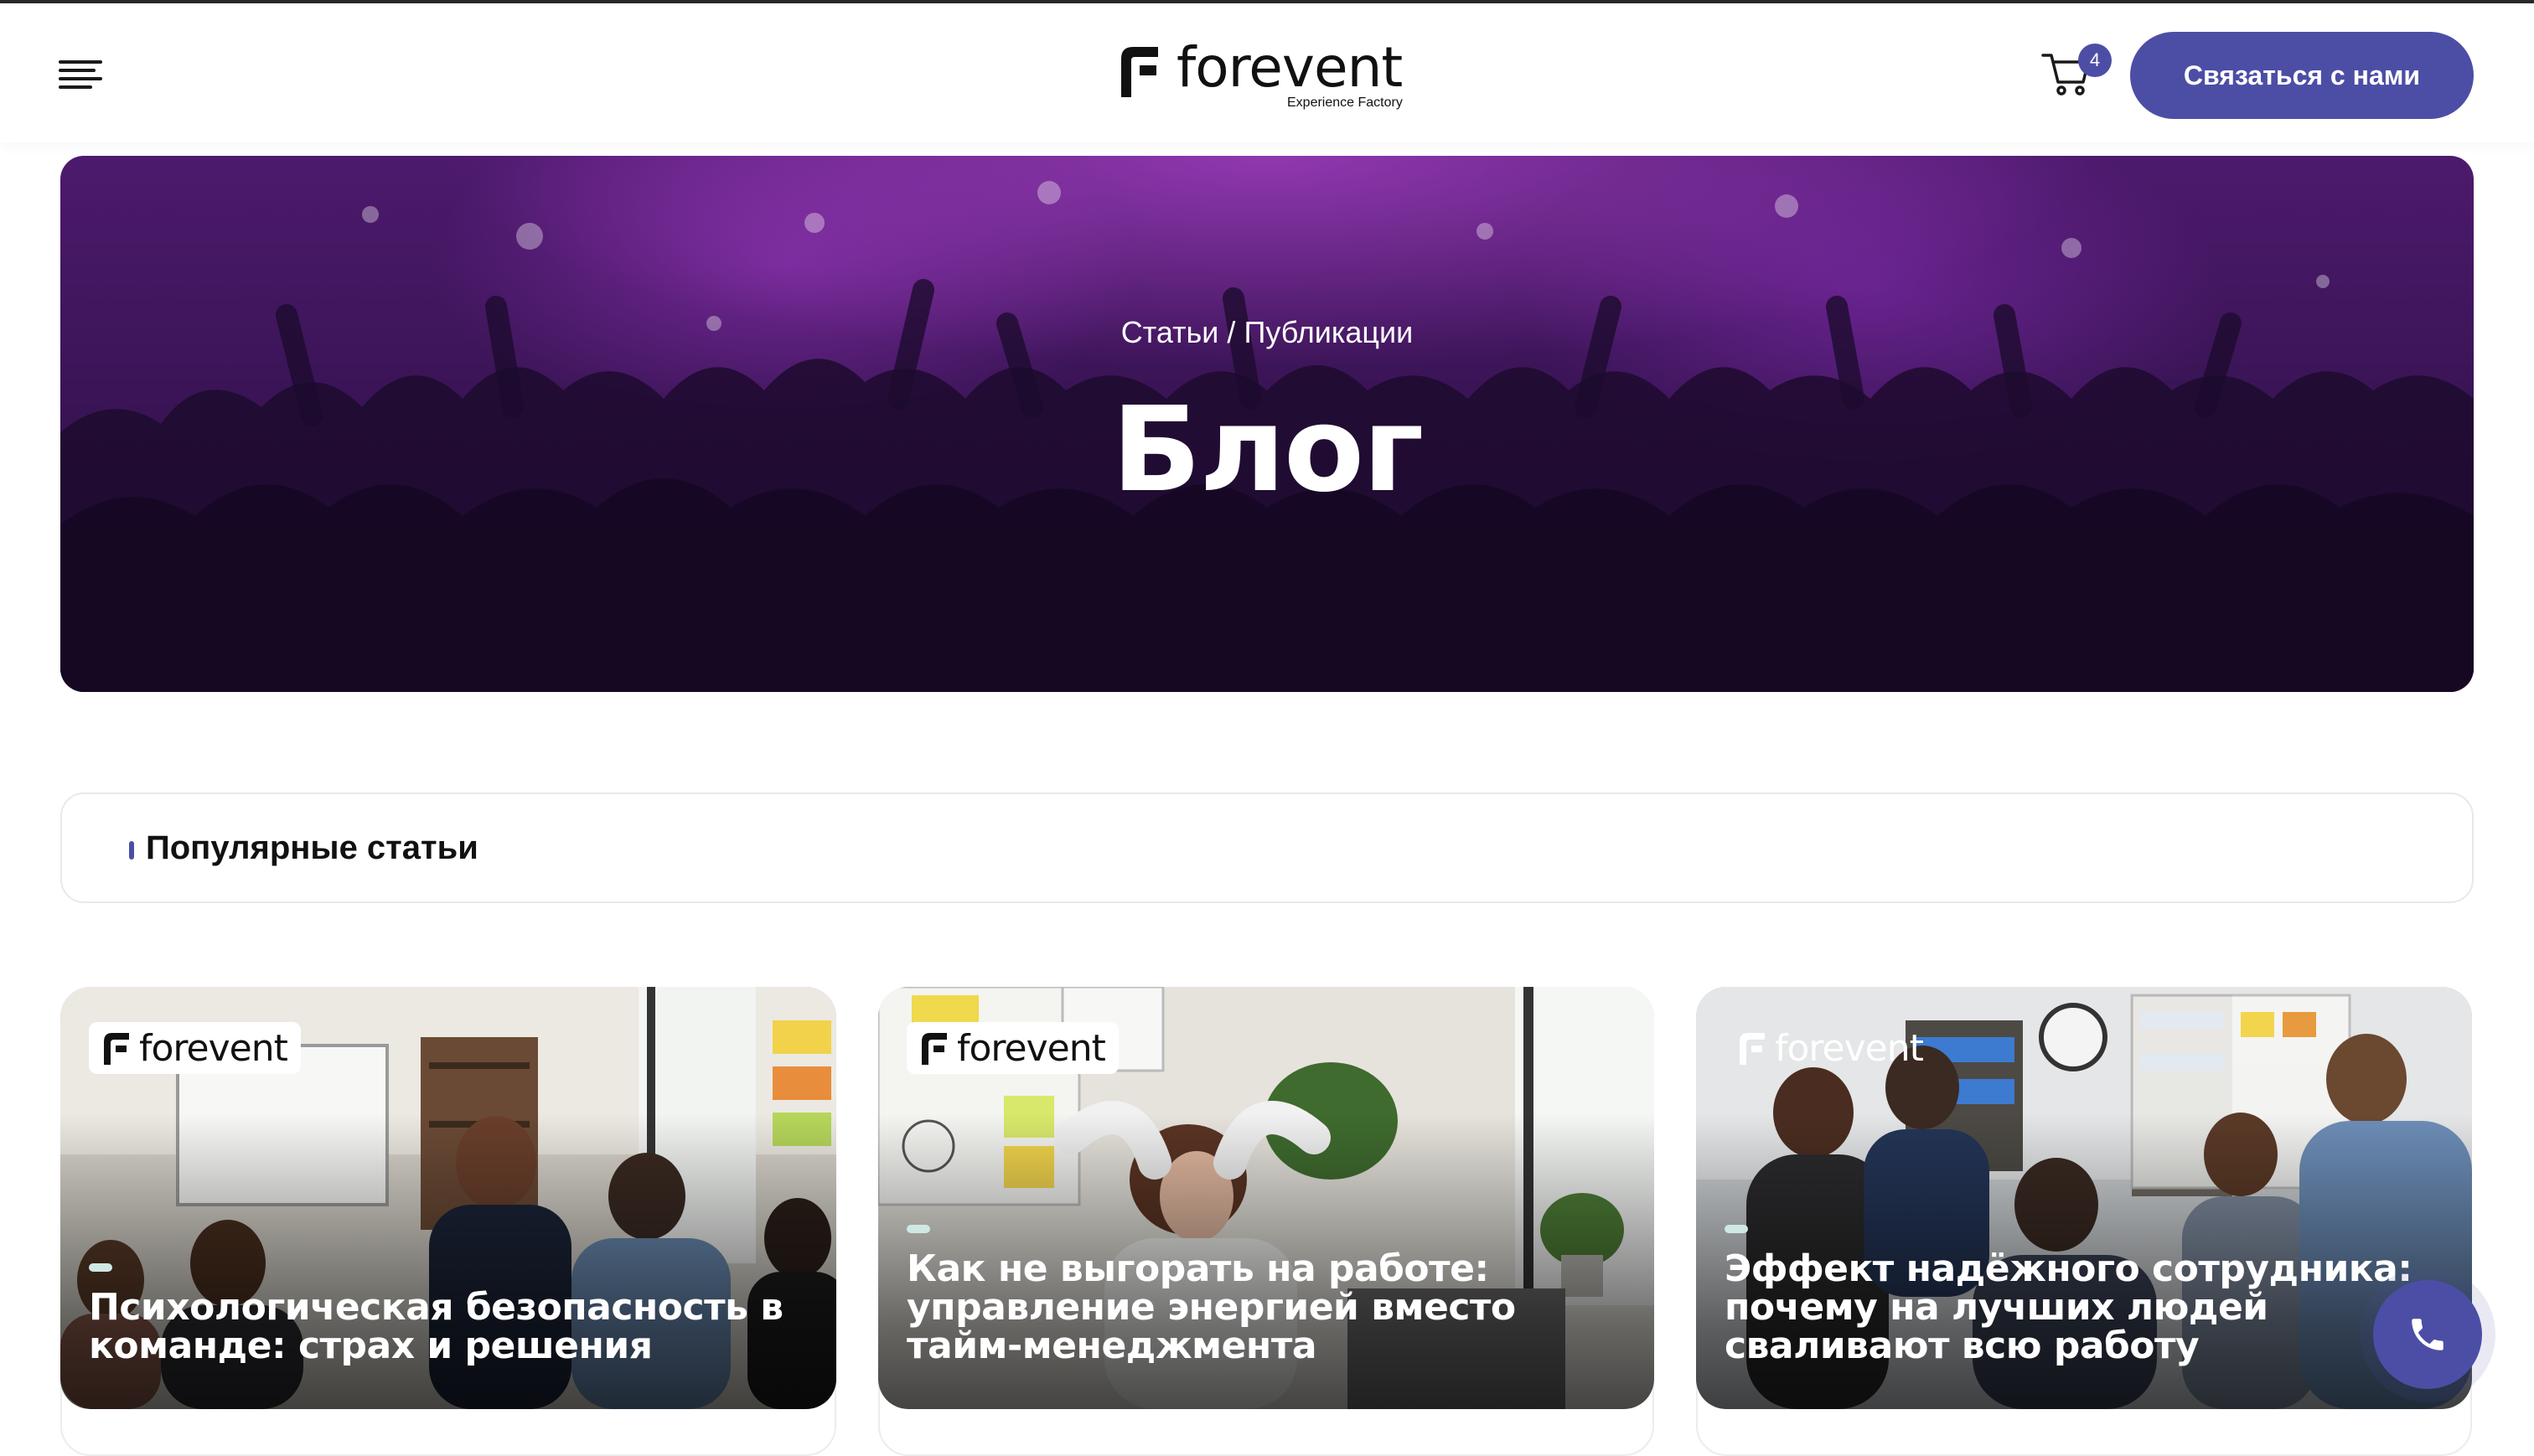  I want to click on phone-icon, so click(2428, 1334).